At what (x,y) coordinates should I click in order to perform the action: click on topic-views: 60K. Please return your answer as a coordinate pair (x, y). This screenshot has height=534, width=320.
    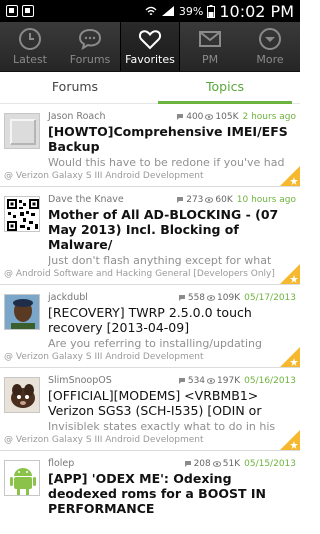
    Looking at the image, I should click on (224, 199).